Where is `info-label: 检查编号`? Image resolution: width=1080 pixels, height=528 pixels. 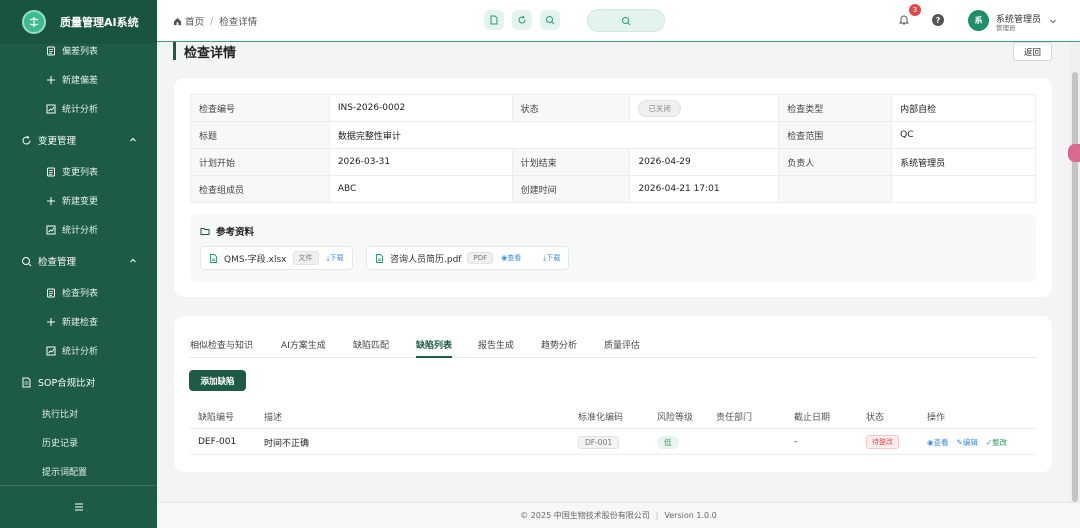 info-label: 检查编号 is located at coordinates (260, 108).